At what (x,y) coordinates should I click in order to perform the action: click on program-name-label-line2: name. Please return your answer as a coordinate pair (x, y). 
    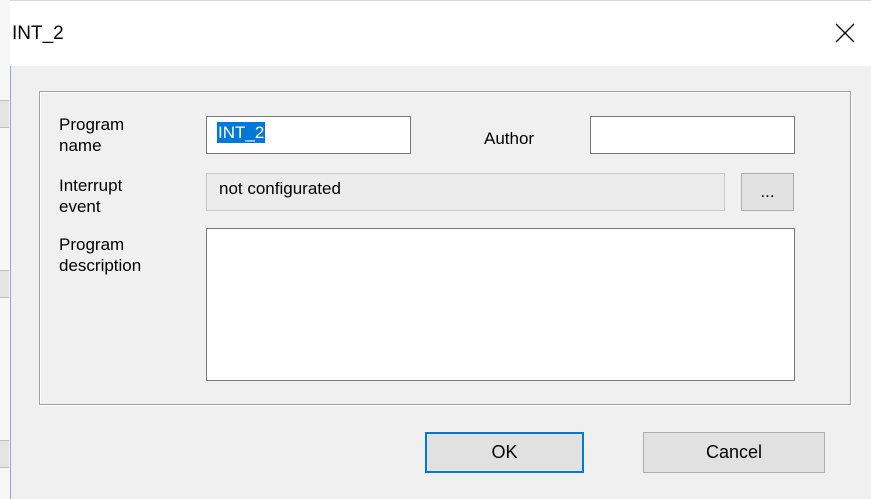
    Looking at the image, I should click on (80, 145).